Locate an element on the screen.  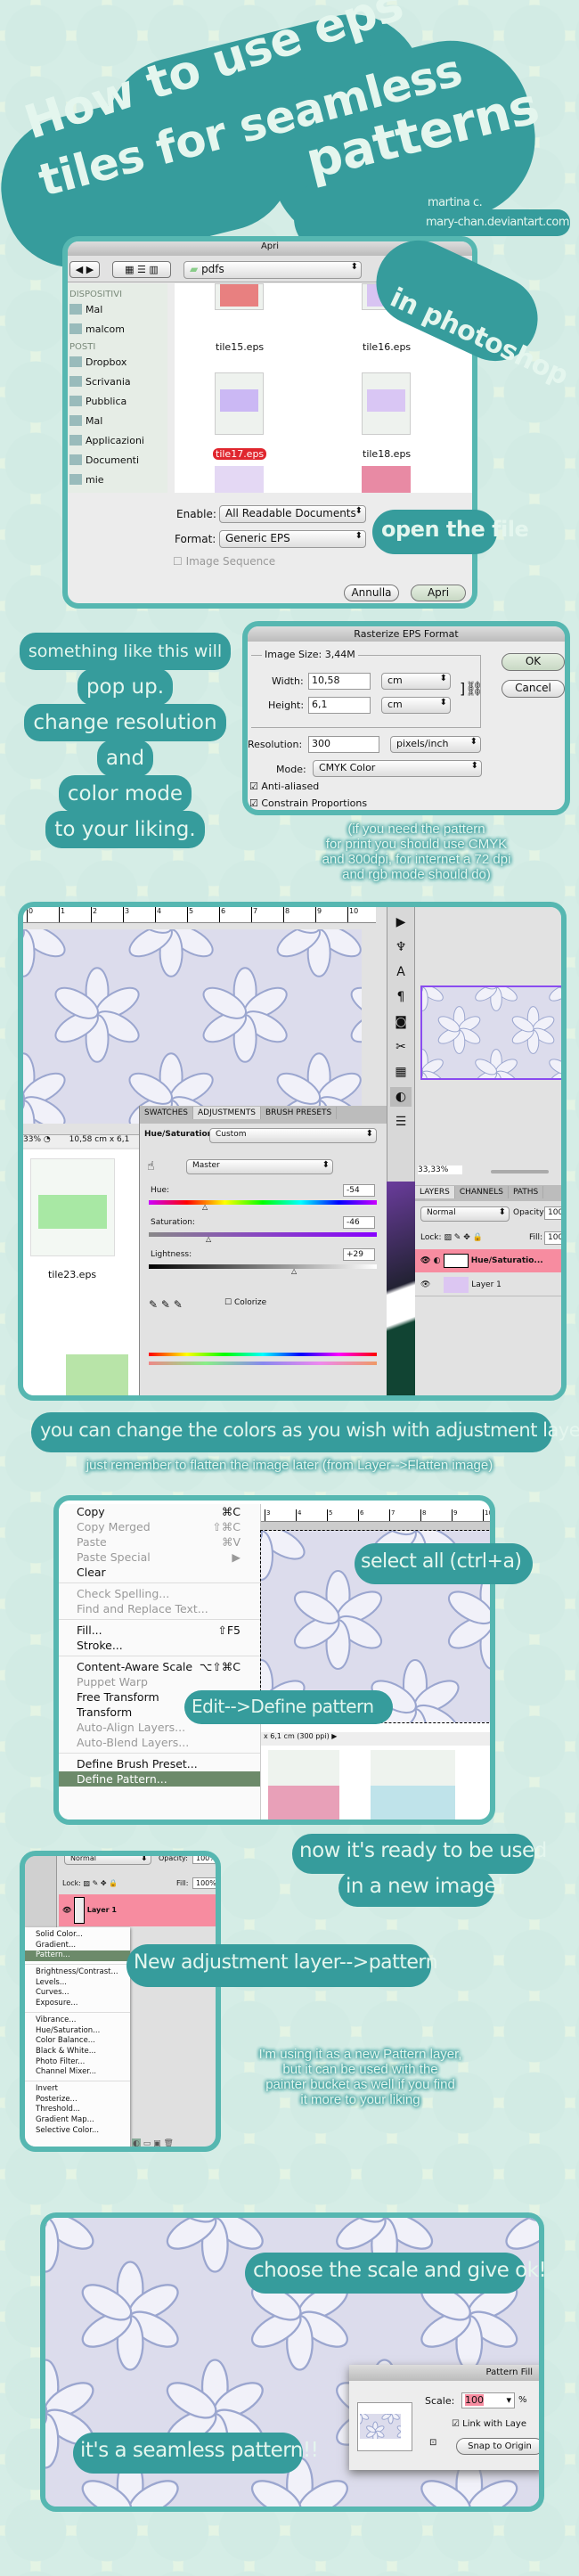
sidebar-item: Scrivania is located at coordinates (117, 381).